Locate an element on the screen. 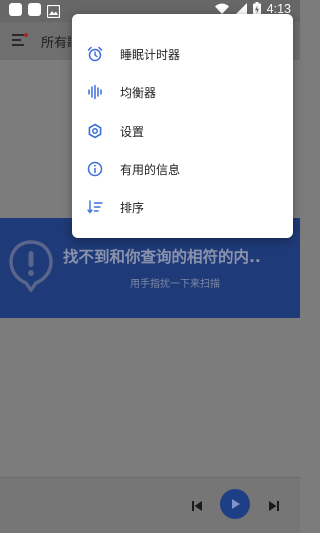  skip-previous-icon is located at coordinates (197, 506).